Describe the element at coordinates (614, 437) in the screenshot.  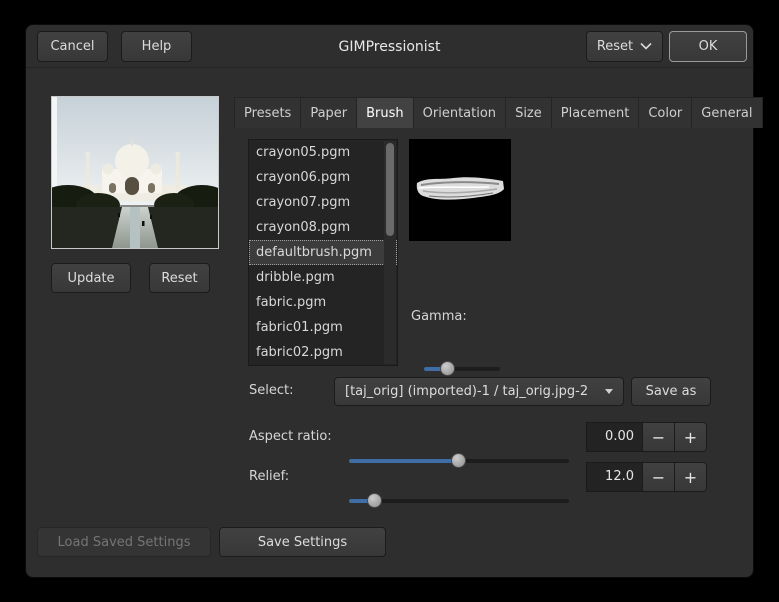
I see `aspect-ratio-value: 0.00` at that location.